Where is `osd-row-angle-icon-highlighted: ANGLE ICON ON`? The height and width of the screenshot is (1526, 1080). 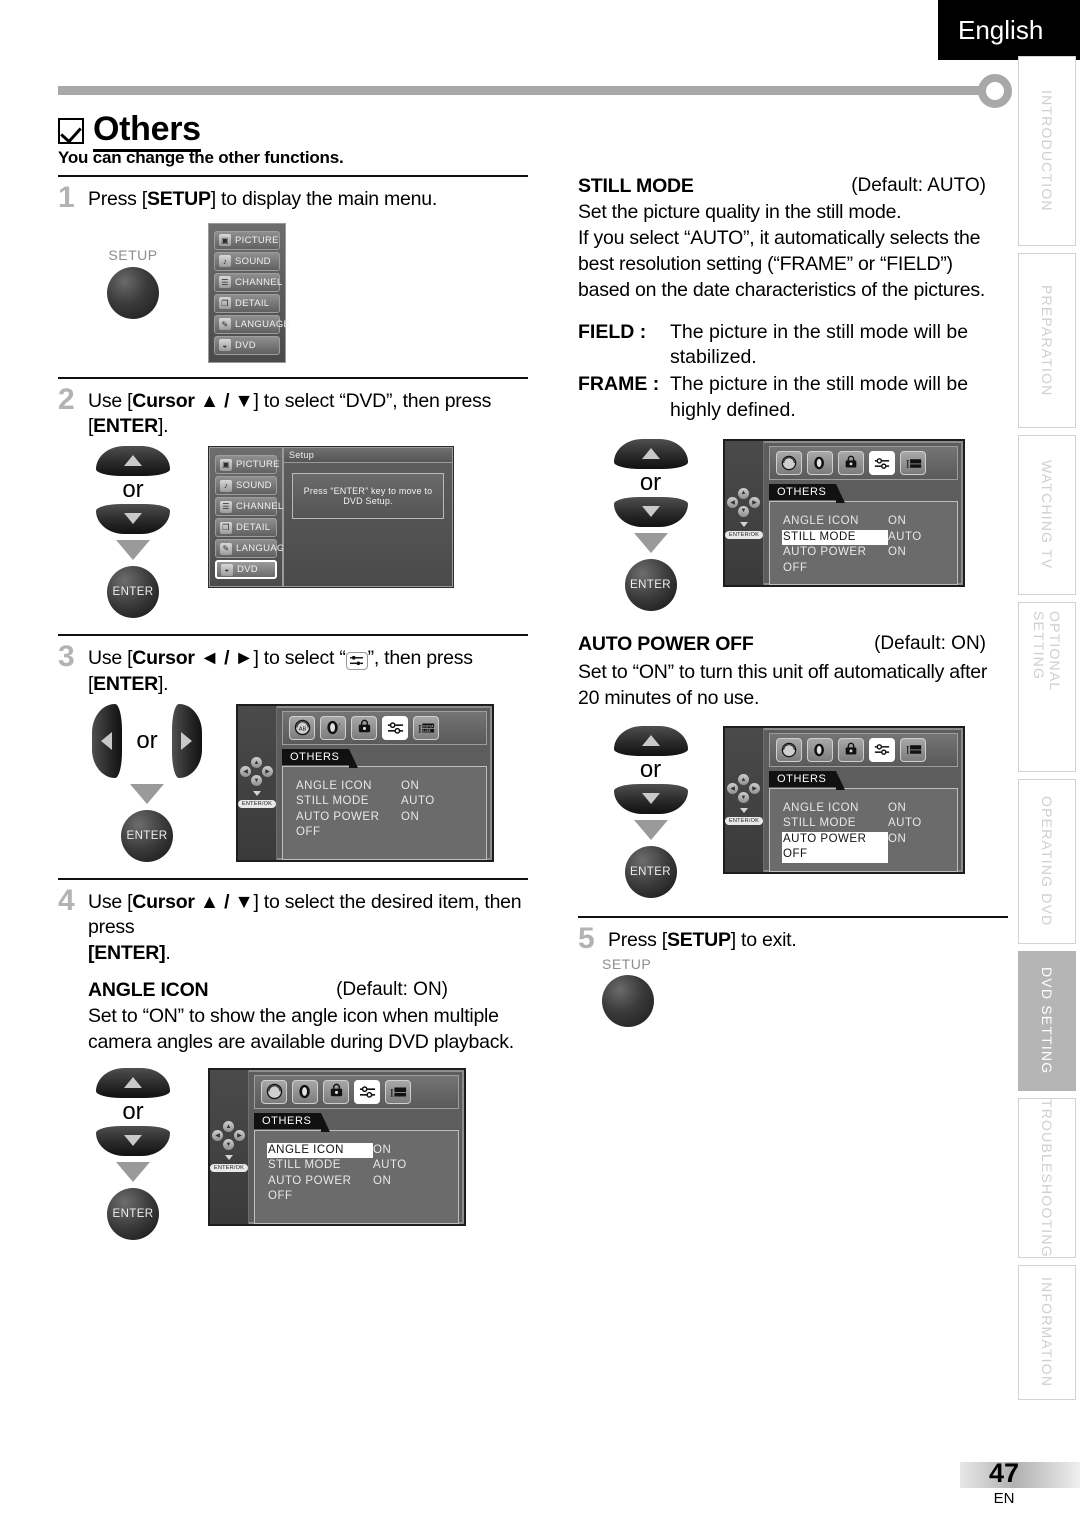
osd-row-angle-icon-highlighted: ANGLE ICON ON is located at coordinates (362, 1150).